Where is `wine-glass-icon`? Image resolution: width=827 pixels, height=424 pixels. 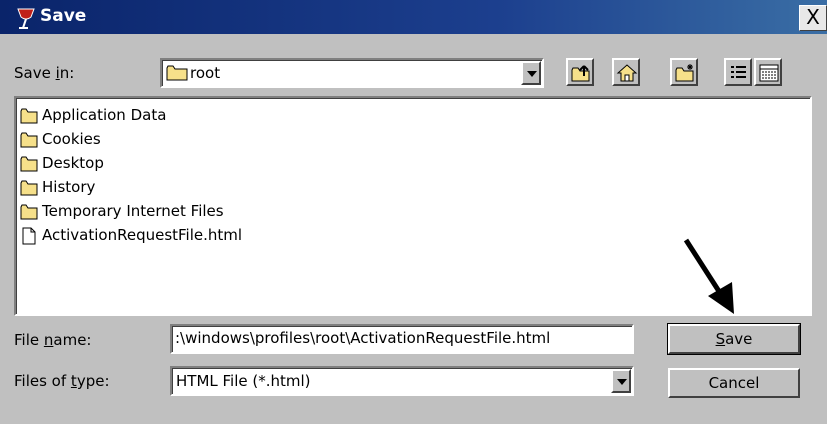 wine-glass-icon is located at coordinates (26, 18).